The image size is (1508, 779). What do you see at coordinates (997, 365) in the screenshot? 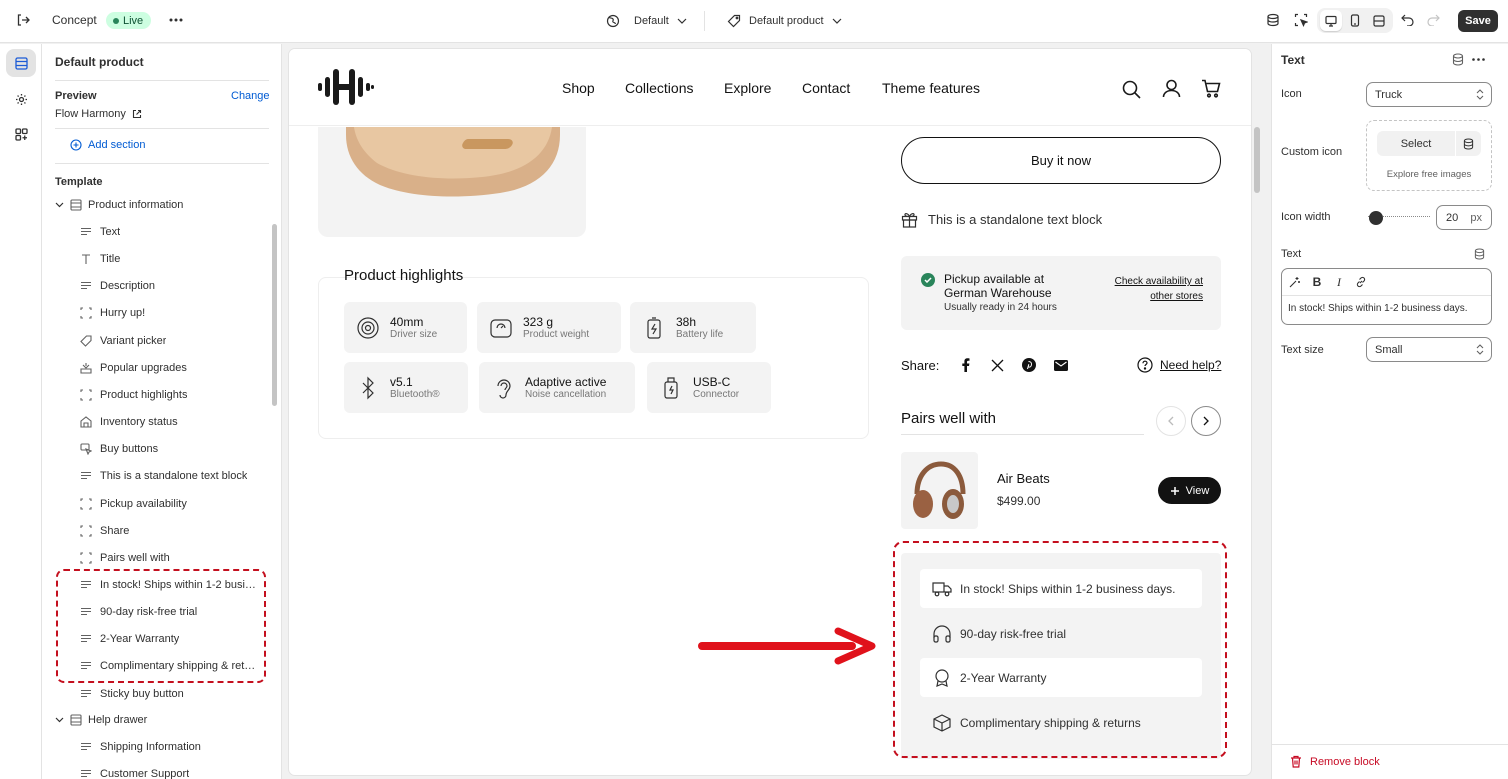
I see `x-twitter-icon` at bounding box center [997, 365].